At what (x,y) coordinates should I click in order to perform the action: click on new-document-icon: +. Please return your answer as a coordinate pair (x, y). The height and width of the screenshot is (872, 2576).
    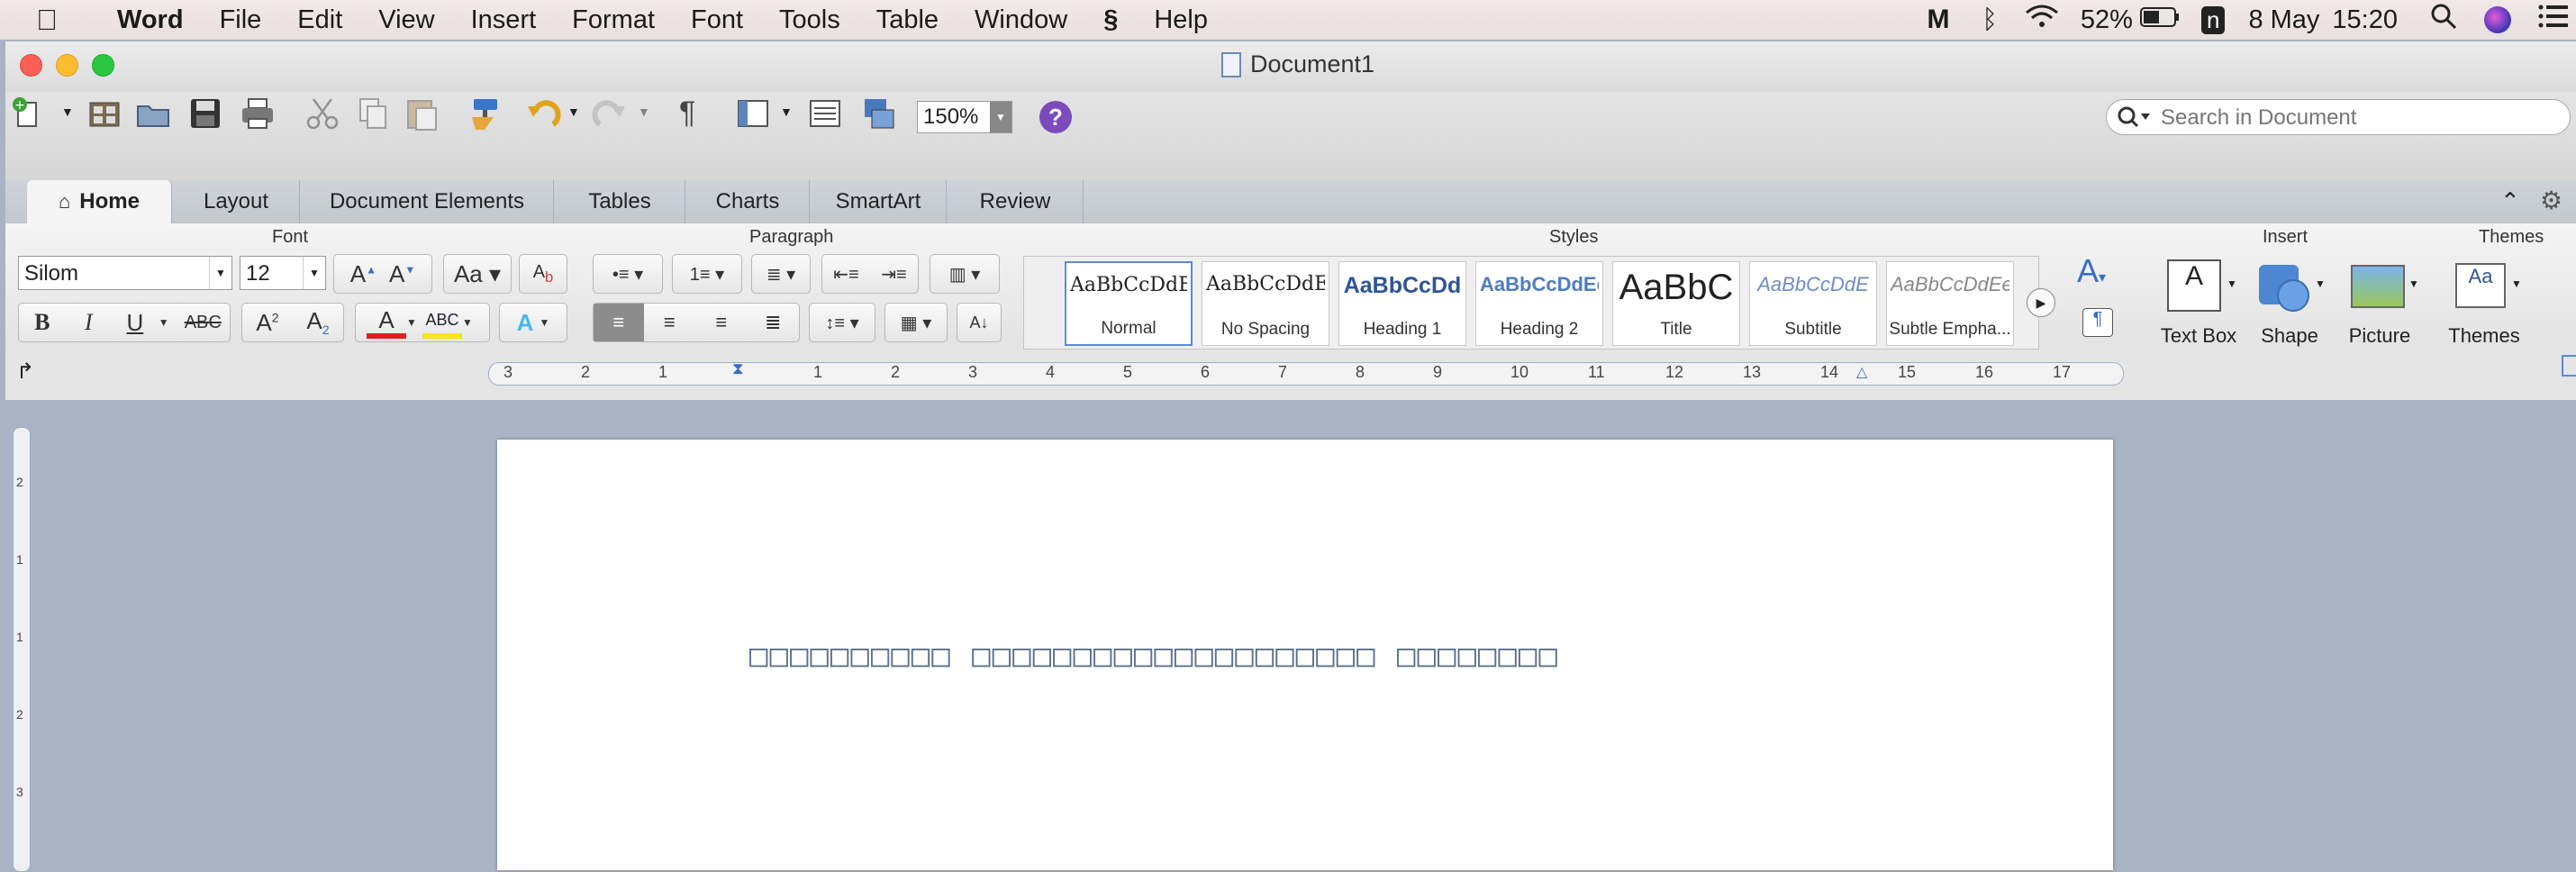
    Looking at the image, I should click on (29, 113).